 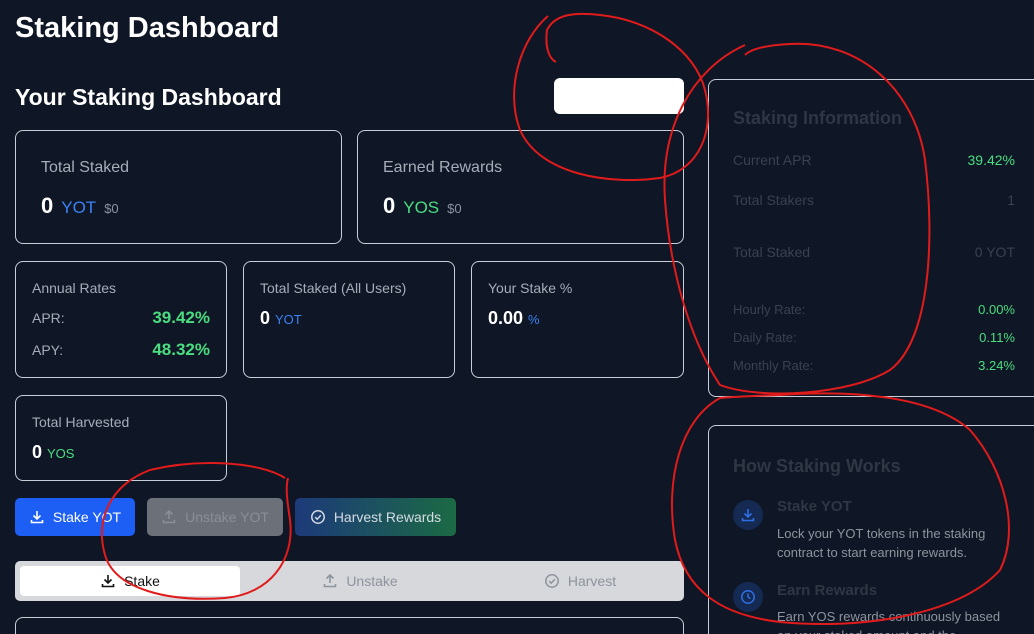 What do you see at coordinates (773, 200) in the screenshot?
I see `total-stakers-label: Total Stakers` at bounding box center [773, 200].